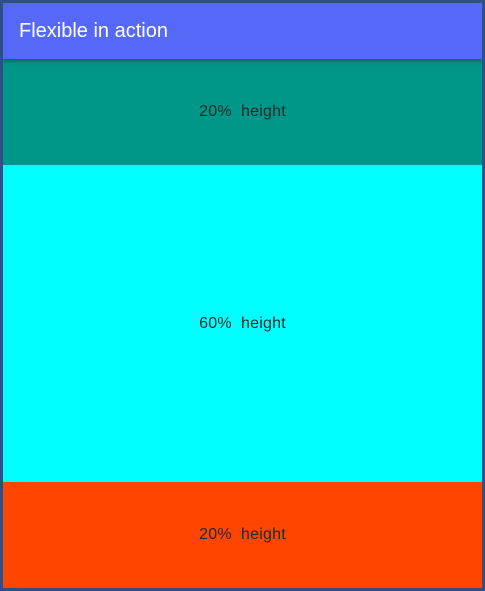 The width and height of the screenshot is (485, 591). I want to click on app-bar: Flexible in action, so click(242, 31).